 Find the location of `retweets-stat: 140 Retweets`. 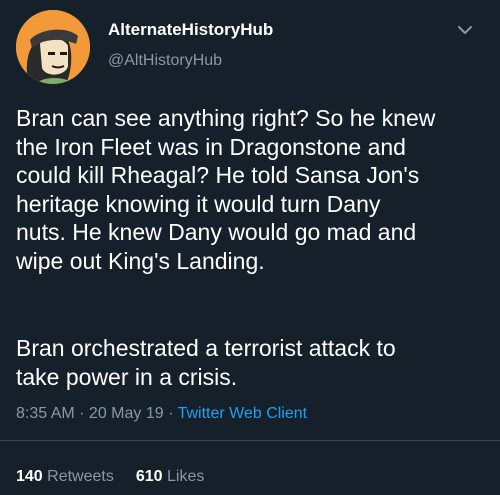

retweets-stat: 140 Retweets is located at coordinates (65, 476).